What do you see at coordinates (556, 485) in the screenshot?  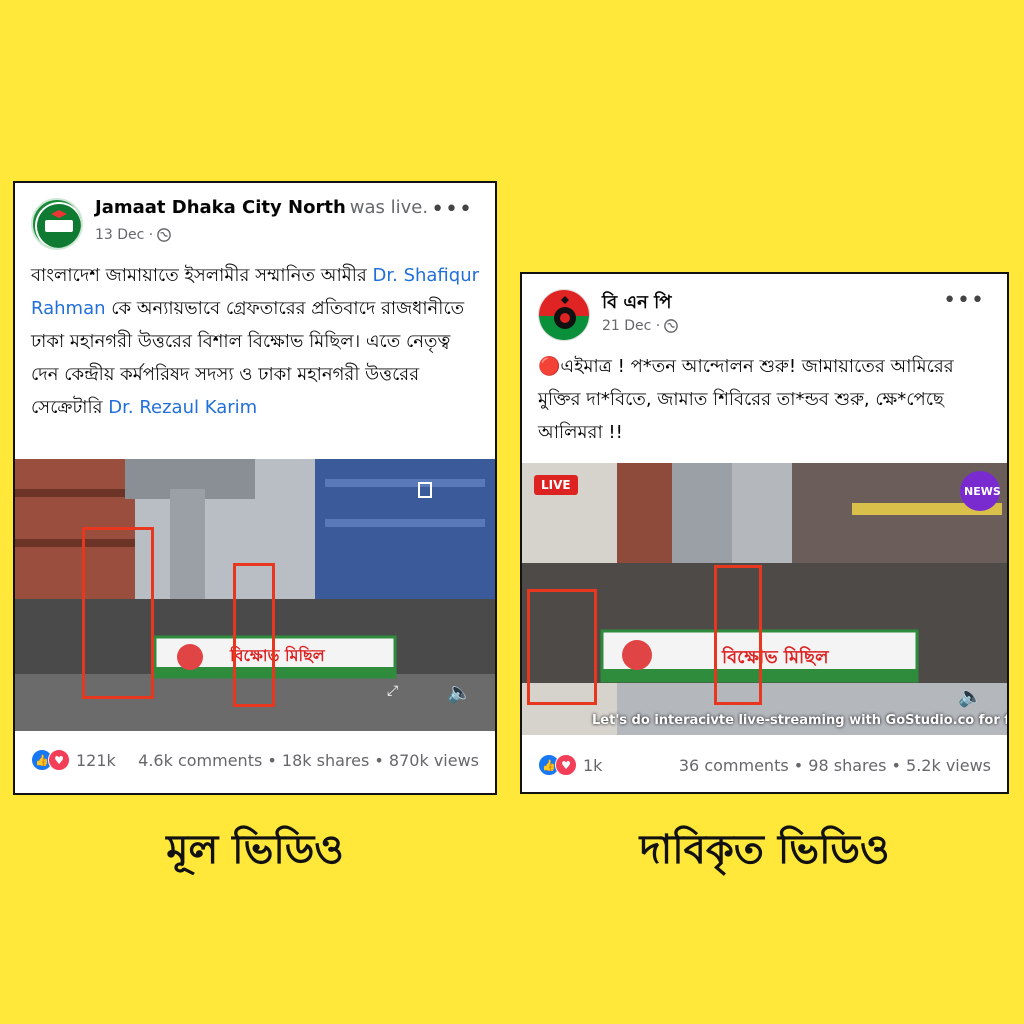 I see `live-badge: LIVE` at bounding box center [556, 485].